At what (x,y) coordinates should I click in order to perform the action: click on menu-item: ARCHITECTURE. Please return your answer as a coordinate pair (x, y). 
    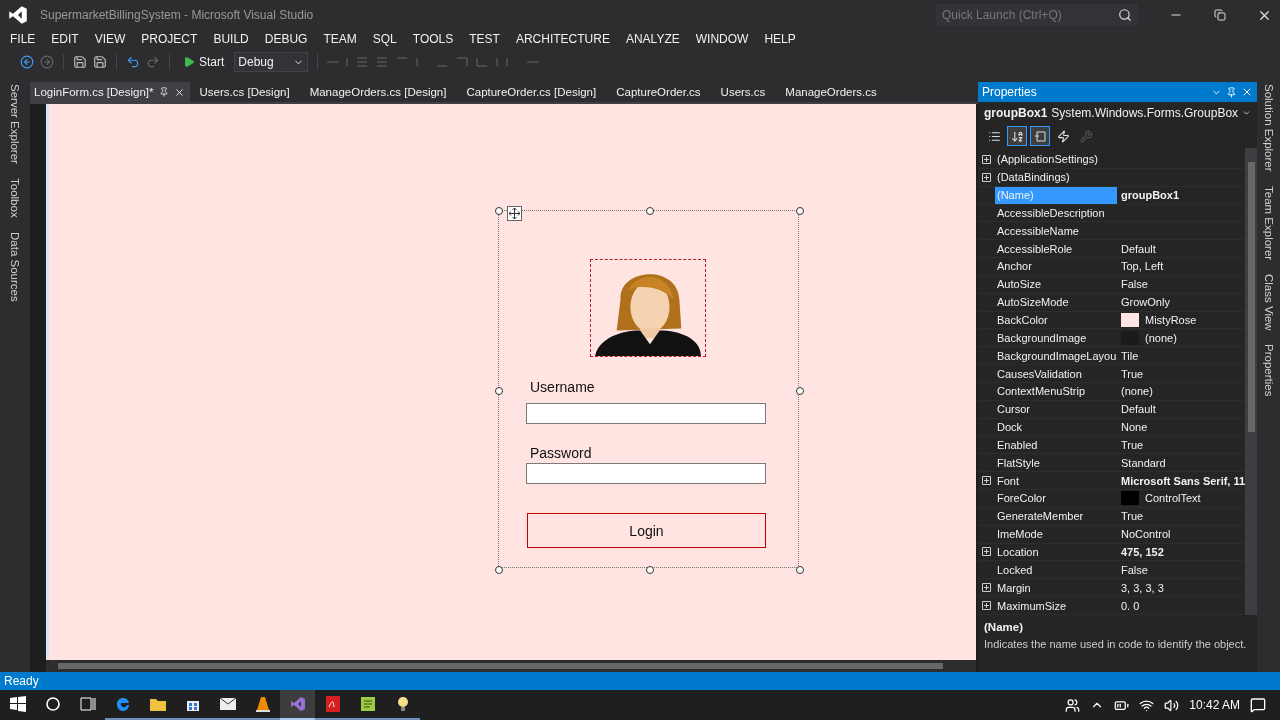
    Looking at the image, I should click on (562, 39).